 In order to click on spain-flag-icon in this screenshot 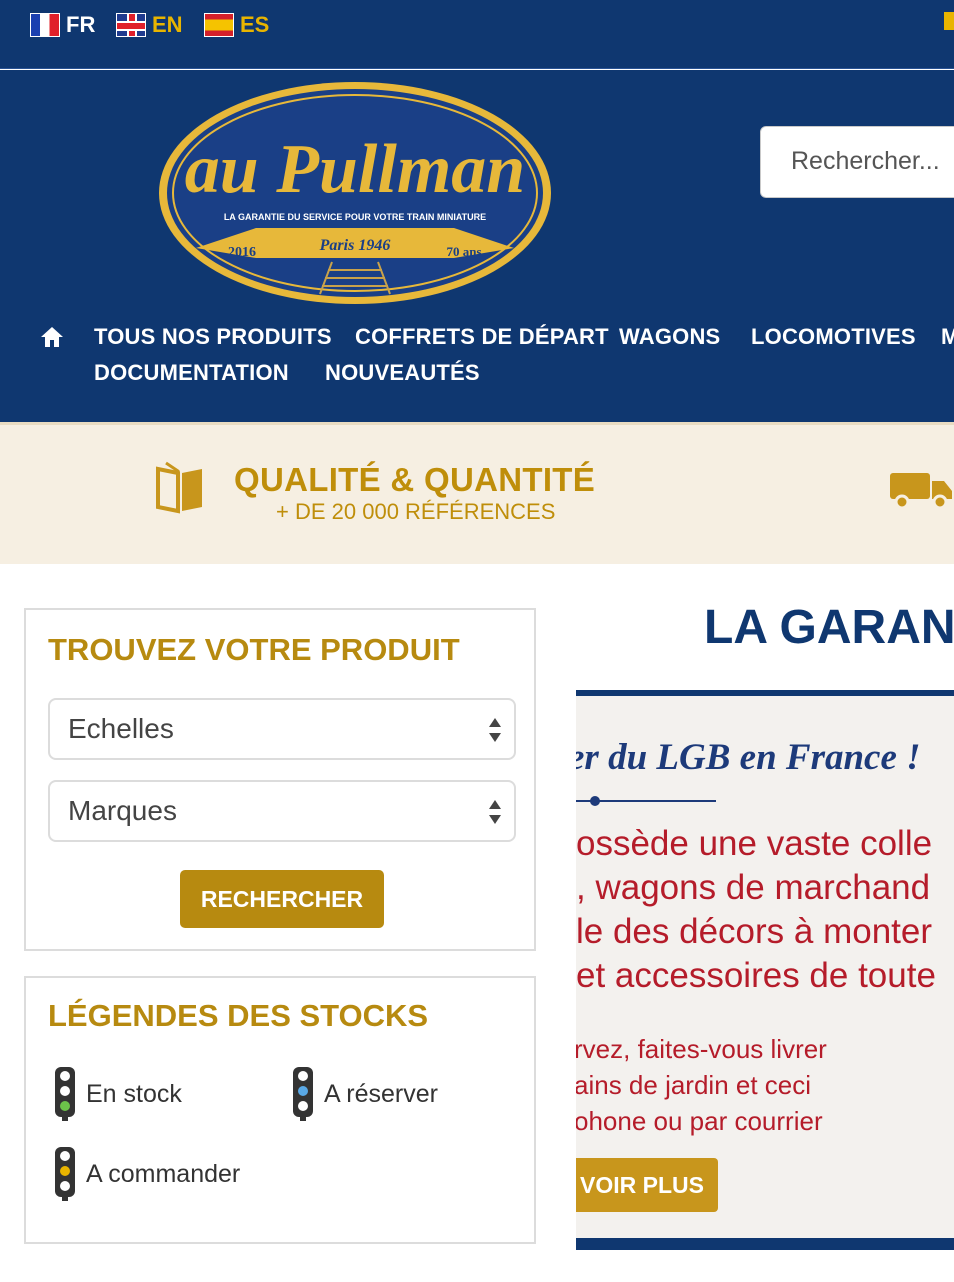, I will do `click(219, 25)`.